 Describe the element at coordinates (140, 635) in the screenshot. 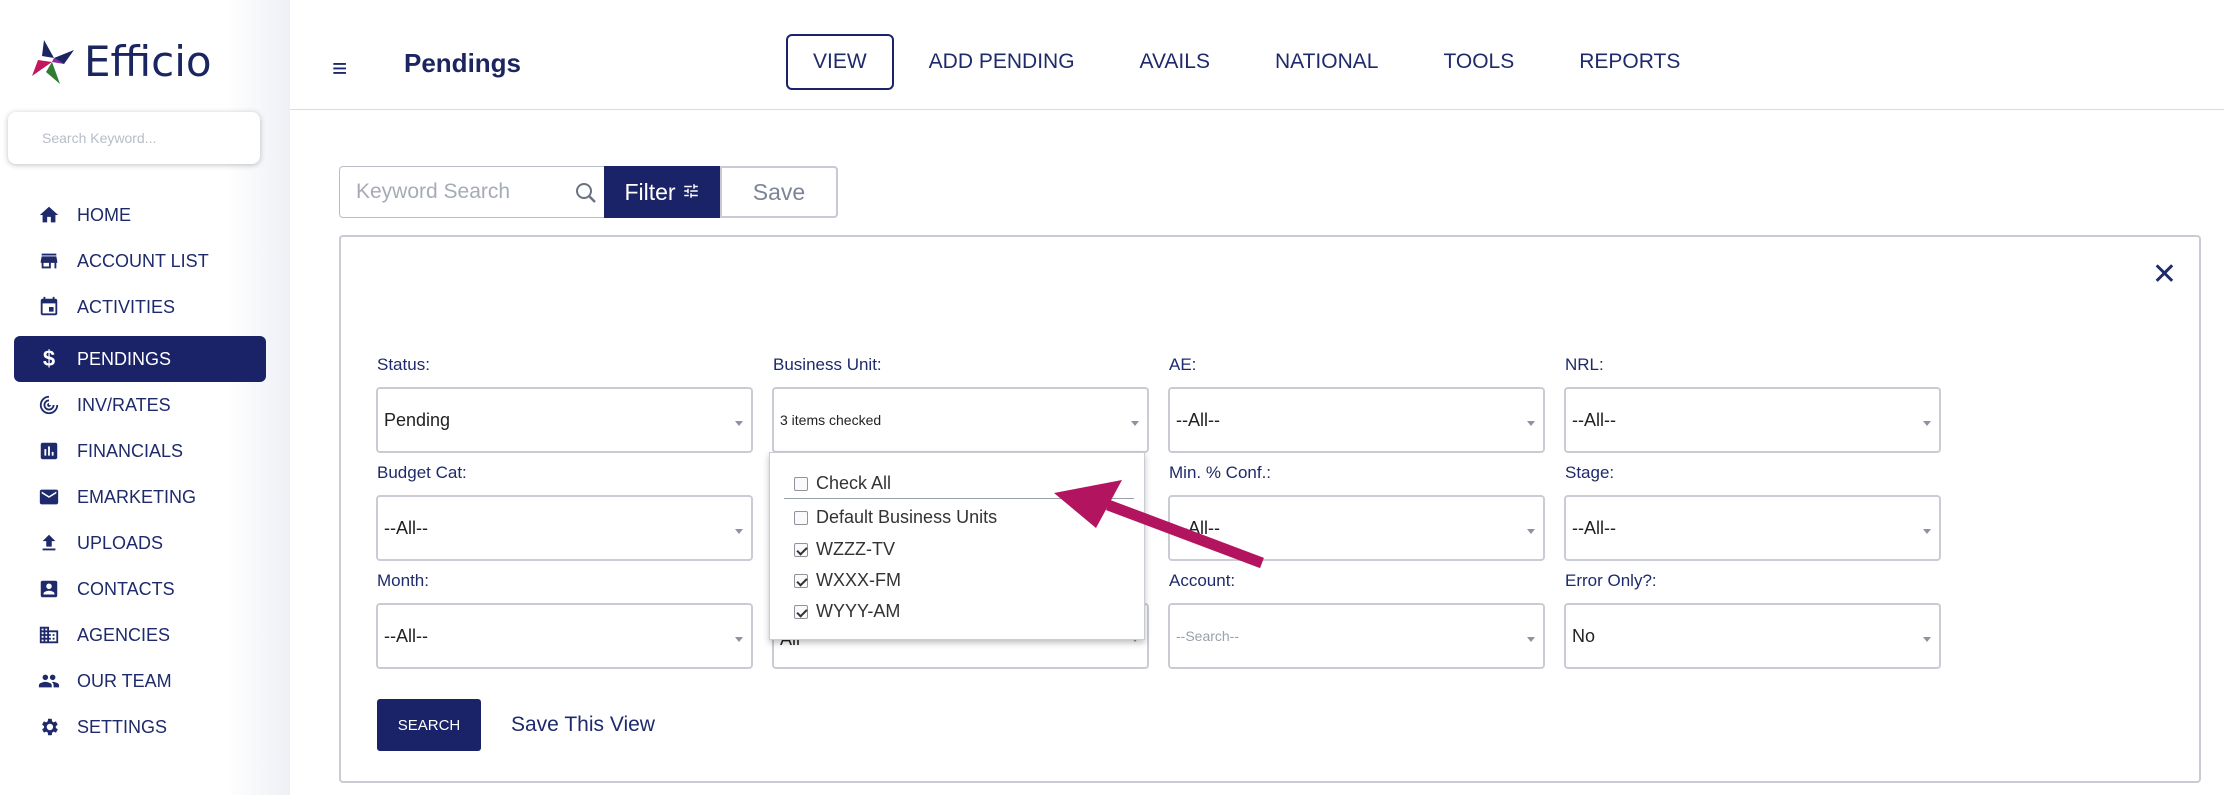

I see `sidebar-item-agencies: AGENCIES` at that location.